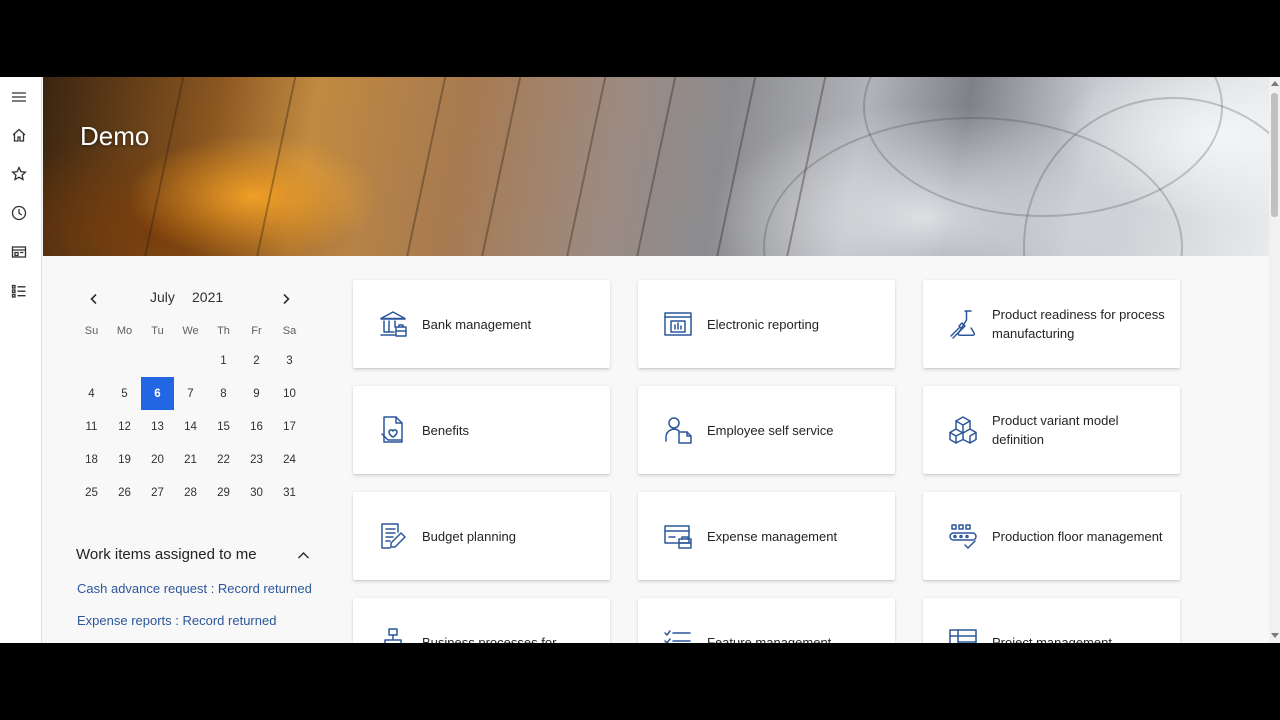  What do you see at coordinates (393, 430) in the screenshot?
I see `benefits-icon` at bounding box center [393, 430].